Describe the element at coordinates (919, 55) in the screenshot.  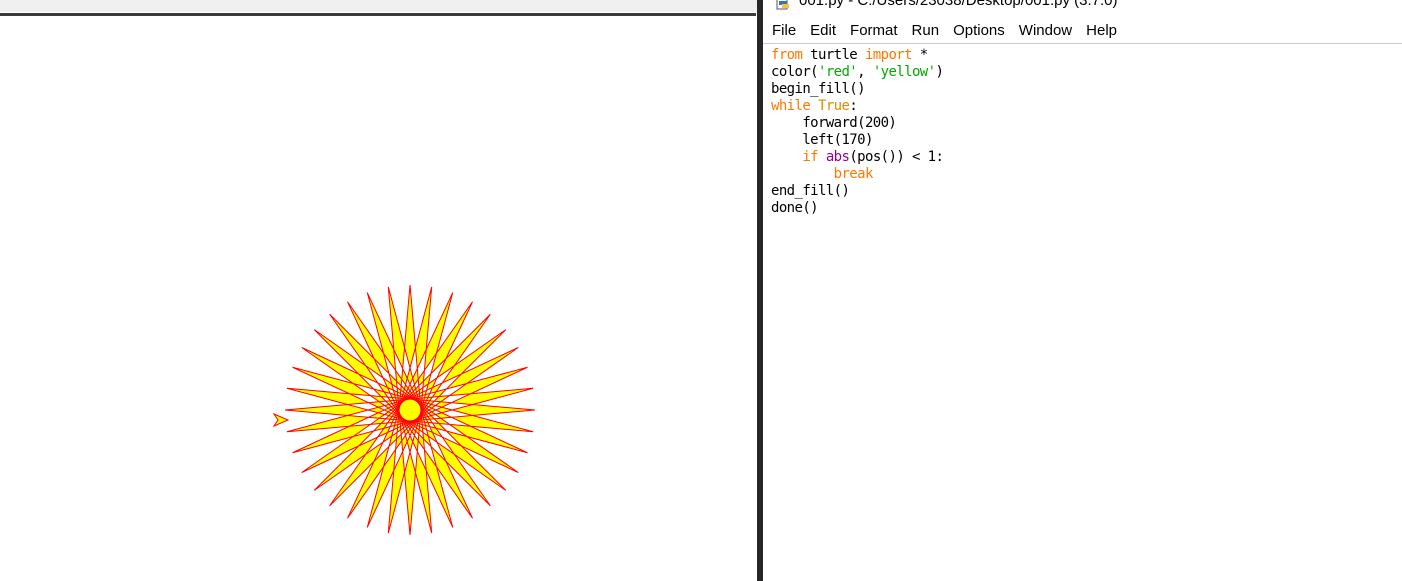
I see `code-token: *` at that location.